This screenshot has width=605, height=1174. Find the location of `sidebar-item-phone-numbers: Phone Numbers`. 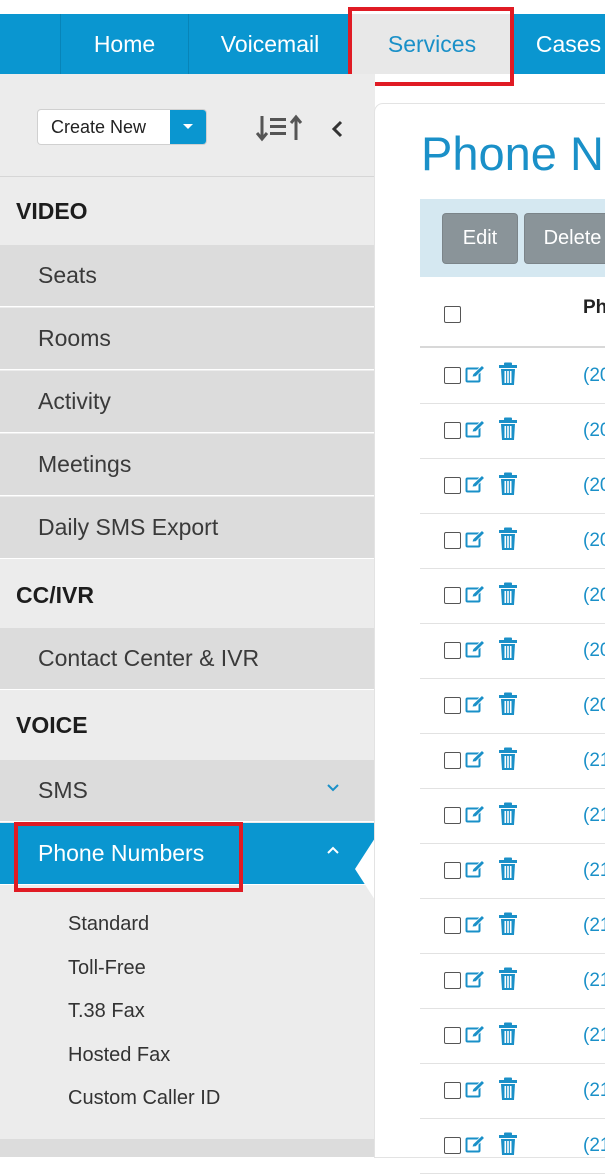

sidebar-item-phone-numbers: Phone Numbers is located at coordinates (187, 854).